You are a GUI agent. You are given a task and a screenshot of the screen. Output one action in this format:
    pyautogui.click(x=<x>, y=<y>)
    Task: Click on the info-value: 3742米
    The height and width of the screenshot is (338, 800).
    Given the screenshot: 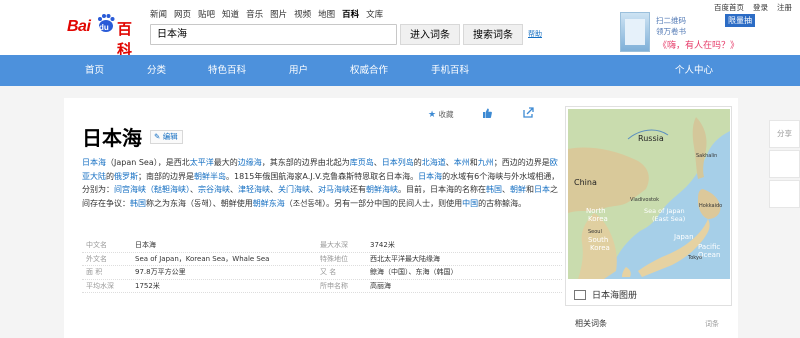 What is the action you would take?
    pyautogui.click(x=382, y=245)
    